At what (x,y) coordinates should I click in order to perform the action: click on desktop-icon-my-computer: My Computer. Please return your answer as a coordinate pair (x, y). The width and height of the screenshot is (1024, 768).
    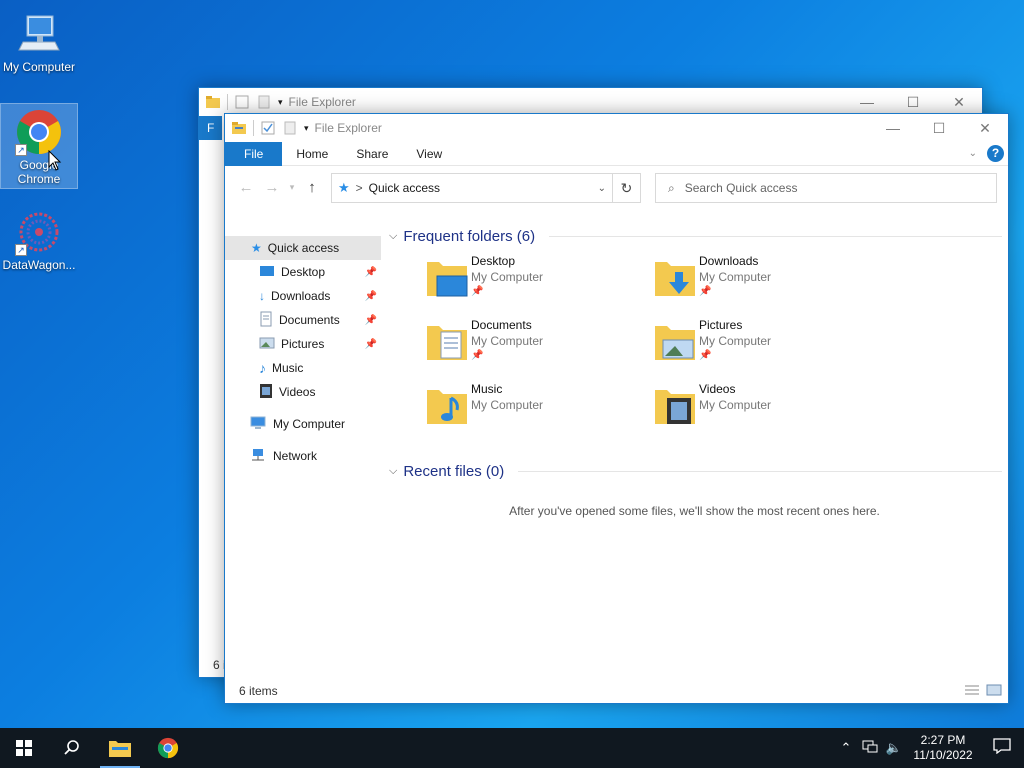
    Looking at the image, I should click on (39, 40).